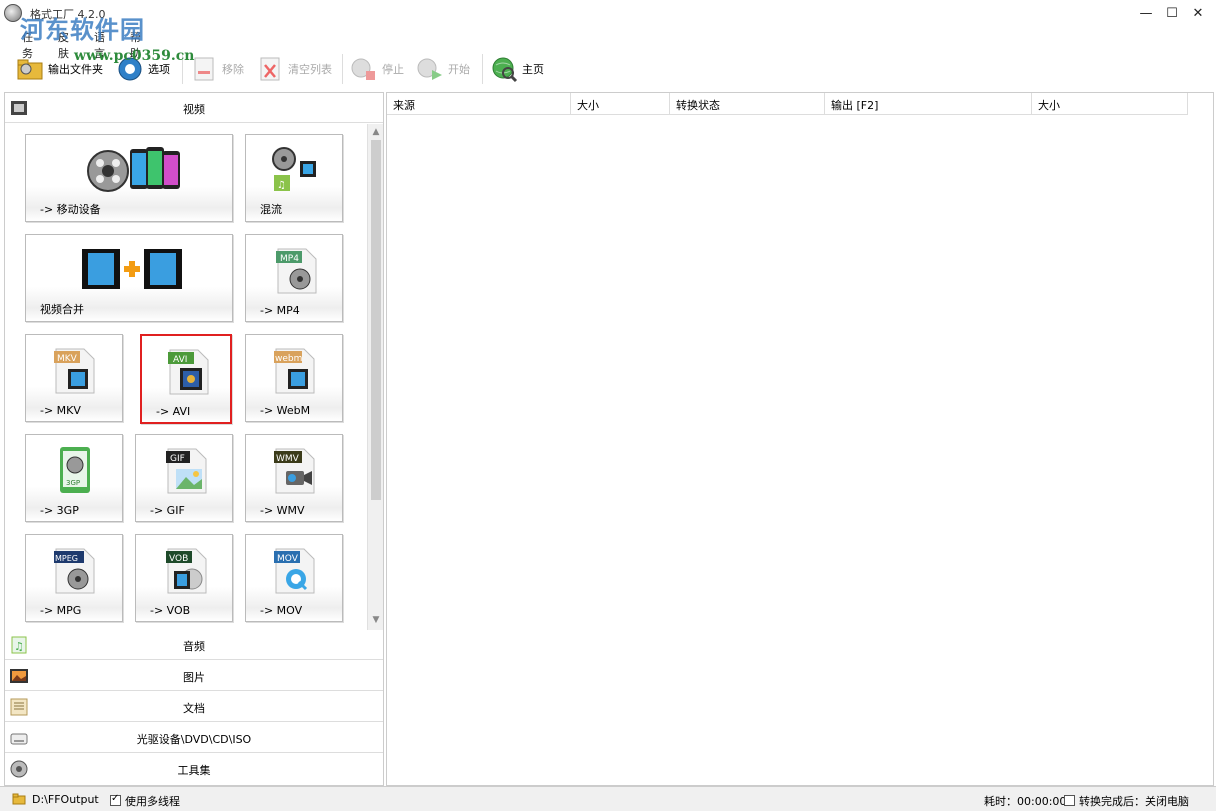  What do you see at coordinates (62, 309) in the screenshot?
I see `tile-label: 视频合并` at bounding box center [62, 309].